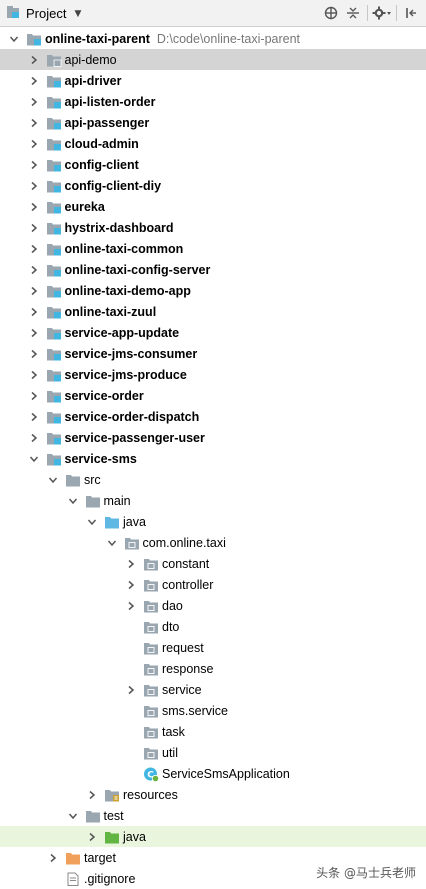 The height and width of the screenshot is (889, 426). Describe the element at coordinates (213, 479) in the screenshot. I see `tree-node-src: src` at that location.